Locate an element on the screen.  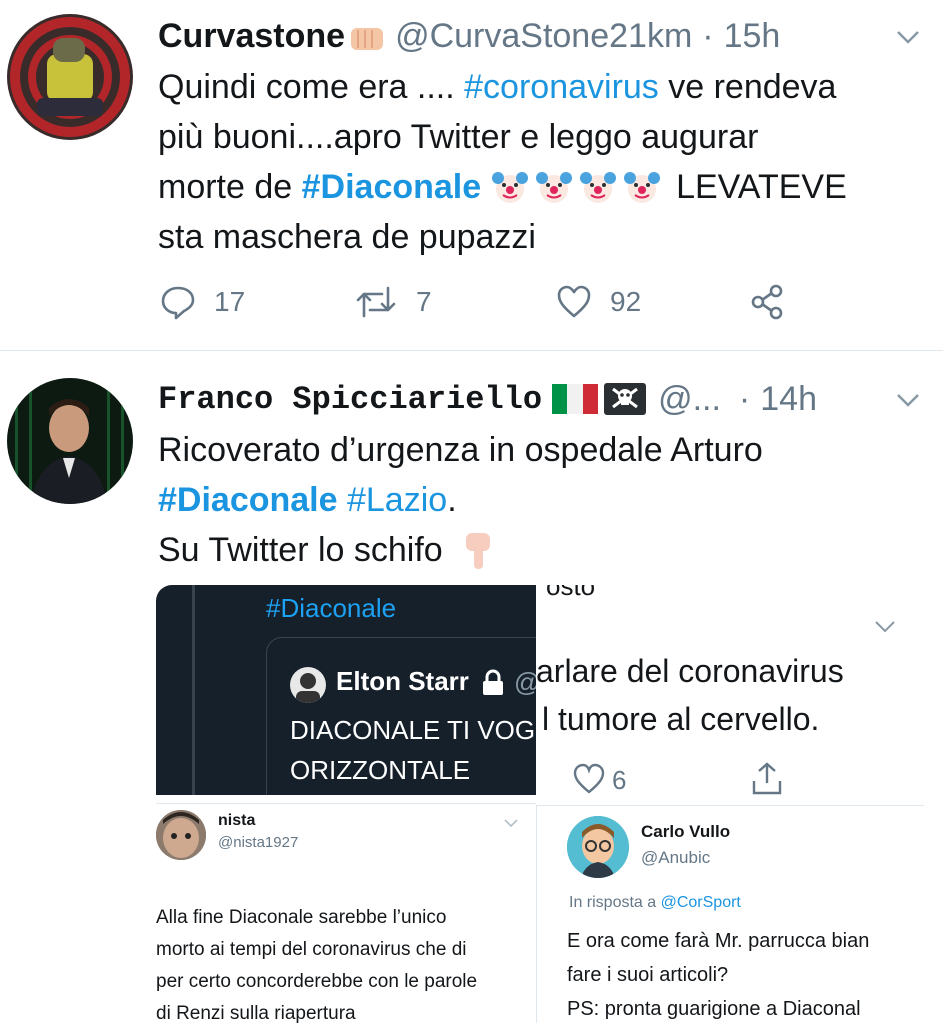
carlo-name: Carlo Vullo is located at coordinates (686, 831).